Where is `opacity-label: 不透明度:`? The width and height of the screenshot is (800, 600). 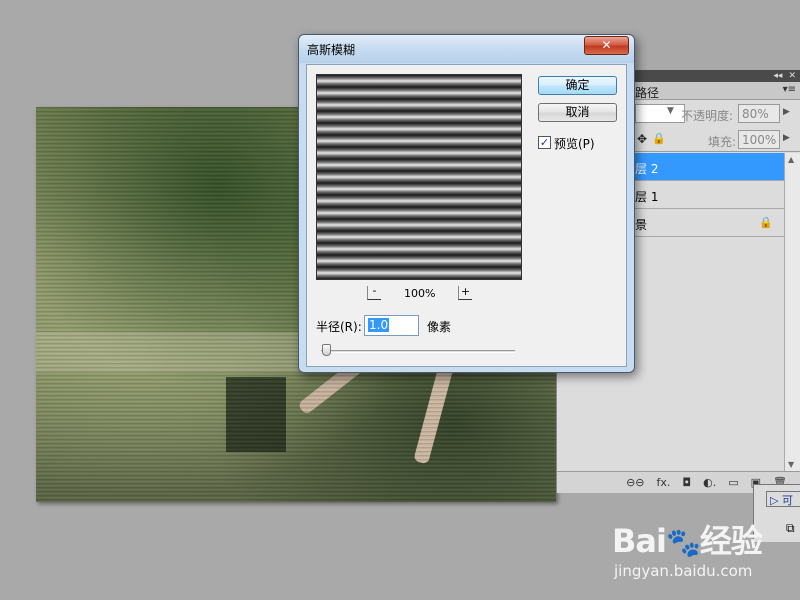
opacity-label: 不透明度: is located at coordinates (707, 116).